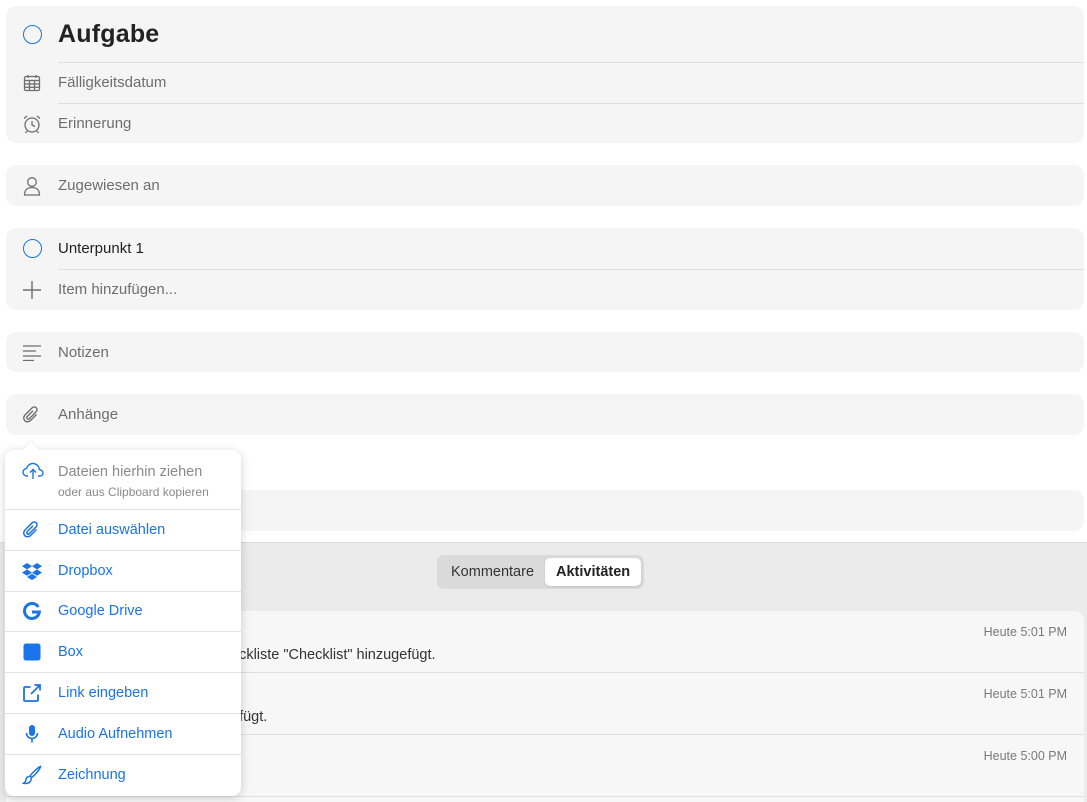 The image size is (1087, 802). I want to click on box-icon, so click(32, 652).